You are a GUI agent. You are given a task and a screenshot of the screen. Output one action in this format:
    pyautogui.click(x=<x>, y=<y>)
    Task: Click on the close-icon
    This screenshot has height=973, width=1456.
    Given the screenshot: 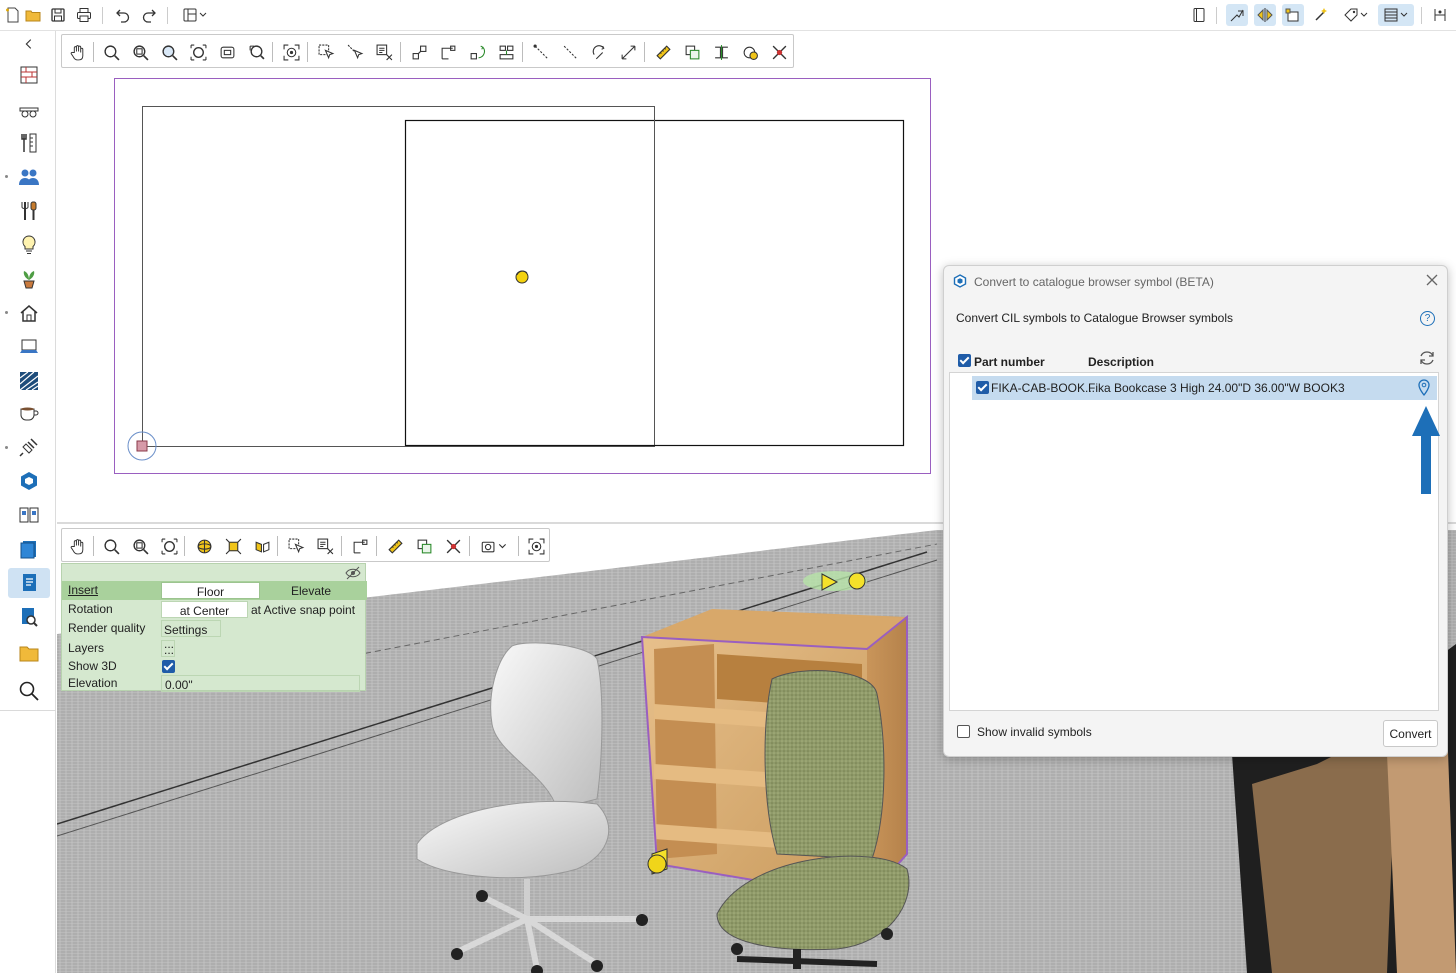 What is the action you would take?
    pyautogui.click(x=1432, y=280)
    